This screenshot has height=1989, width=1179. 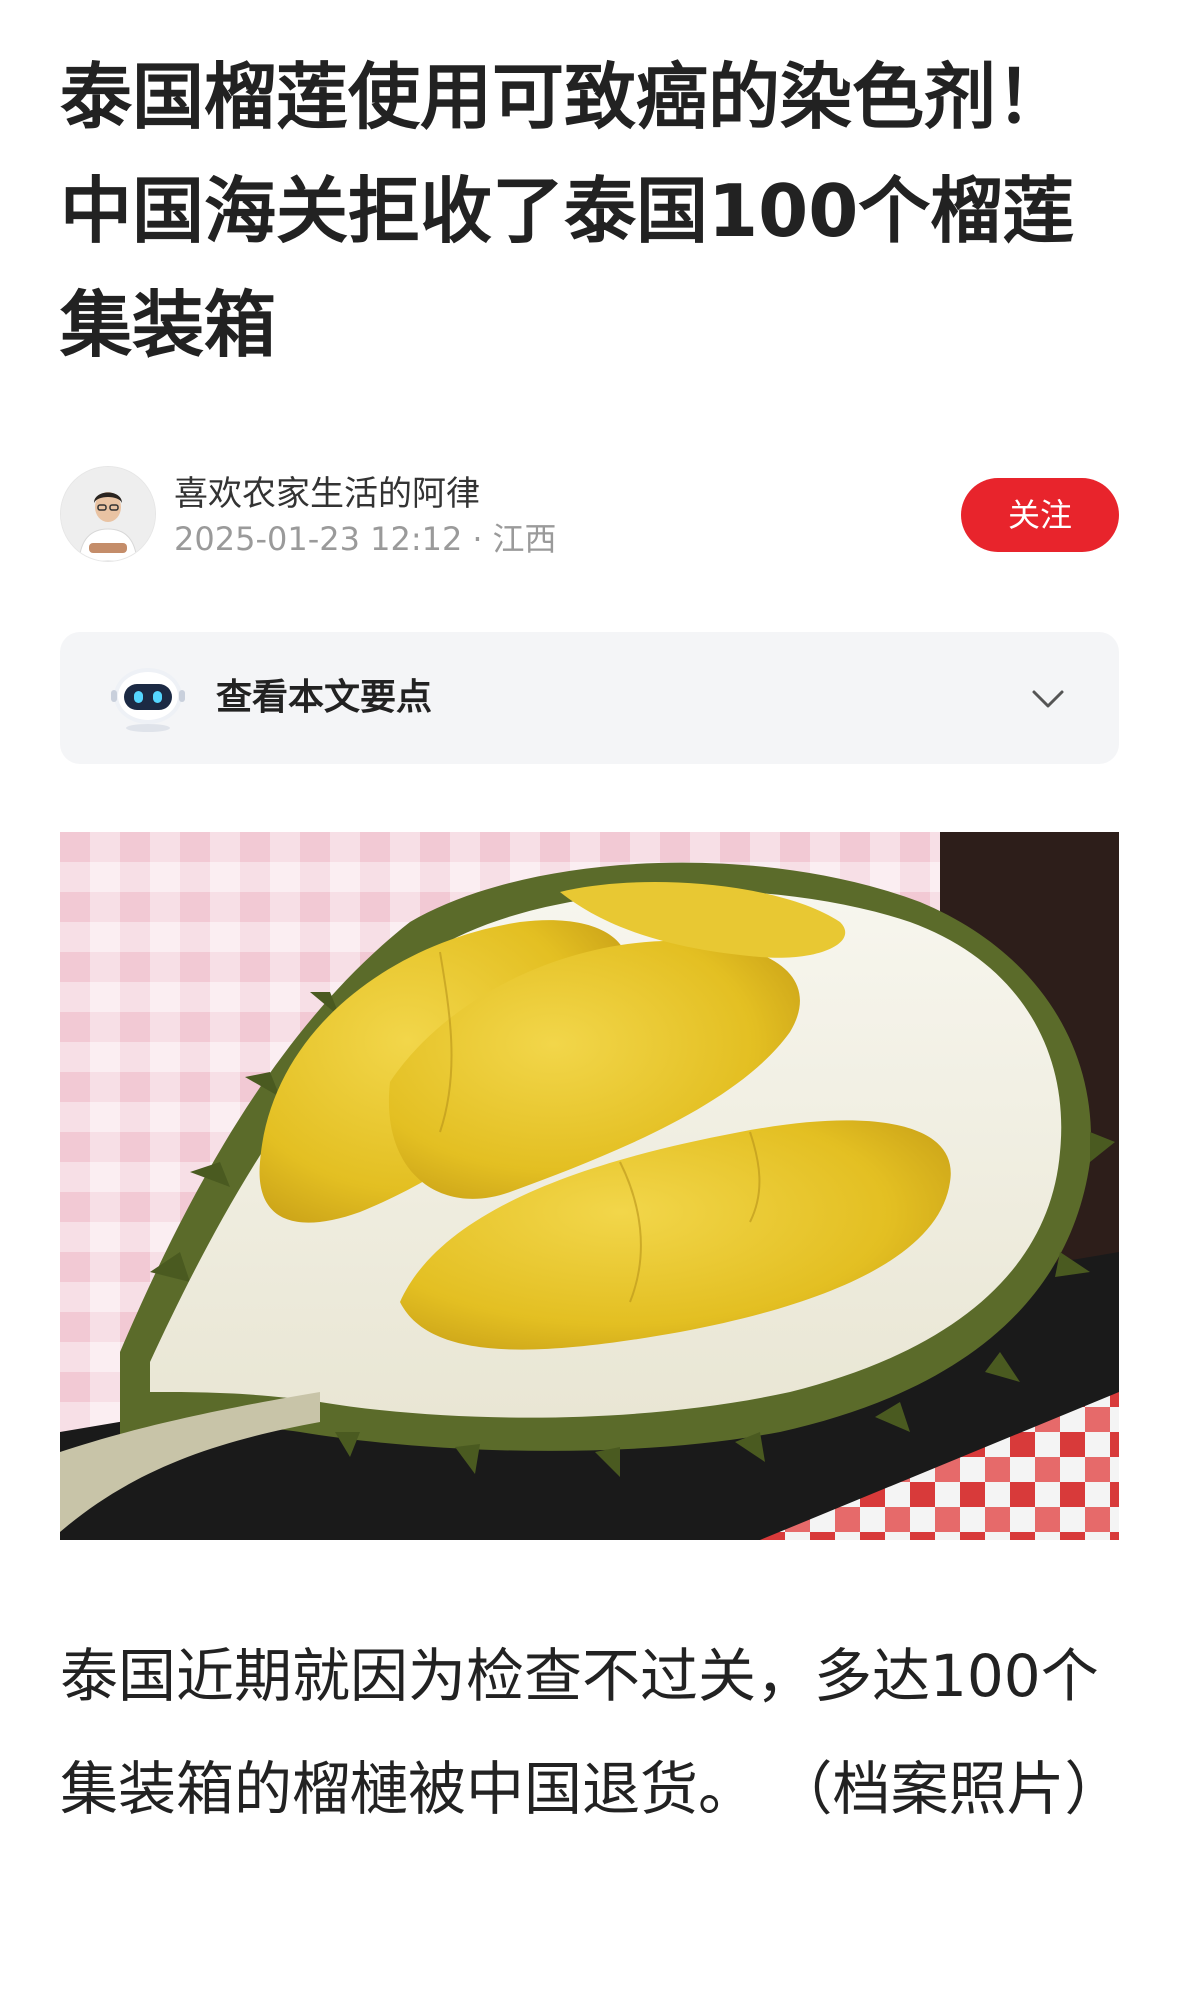 I want to click on chevron-down-icon, so click(x=1048, y=699).